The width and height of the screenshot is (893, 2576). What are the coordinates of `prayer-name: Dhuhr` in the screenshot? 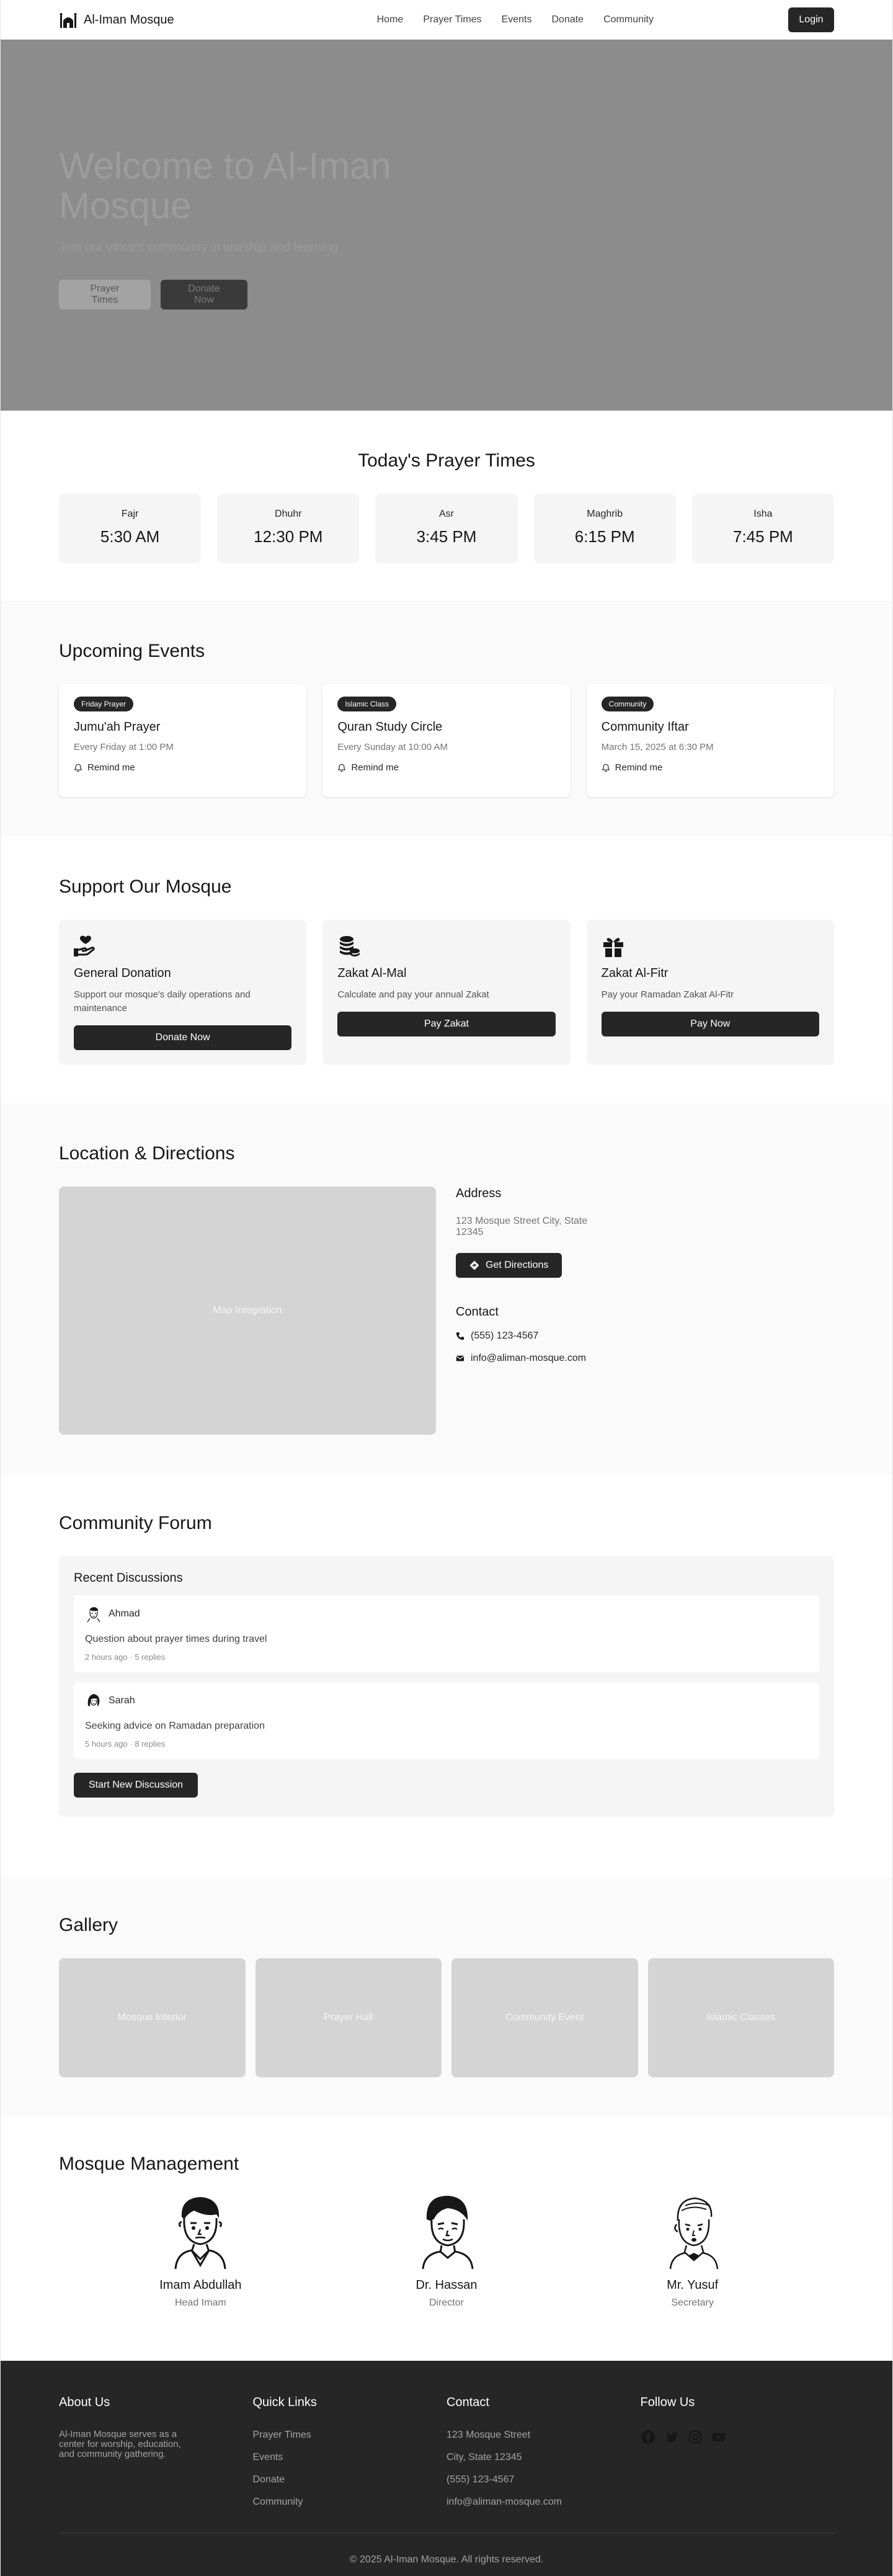 It's located at (288, 514).